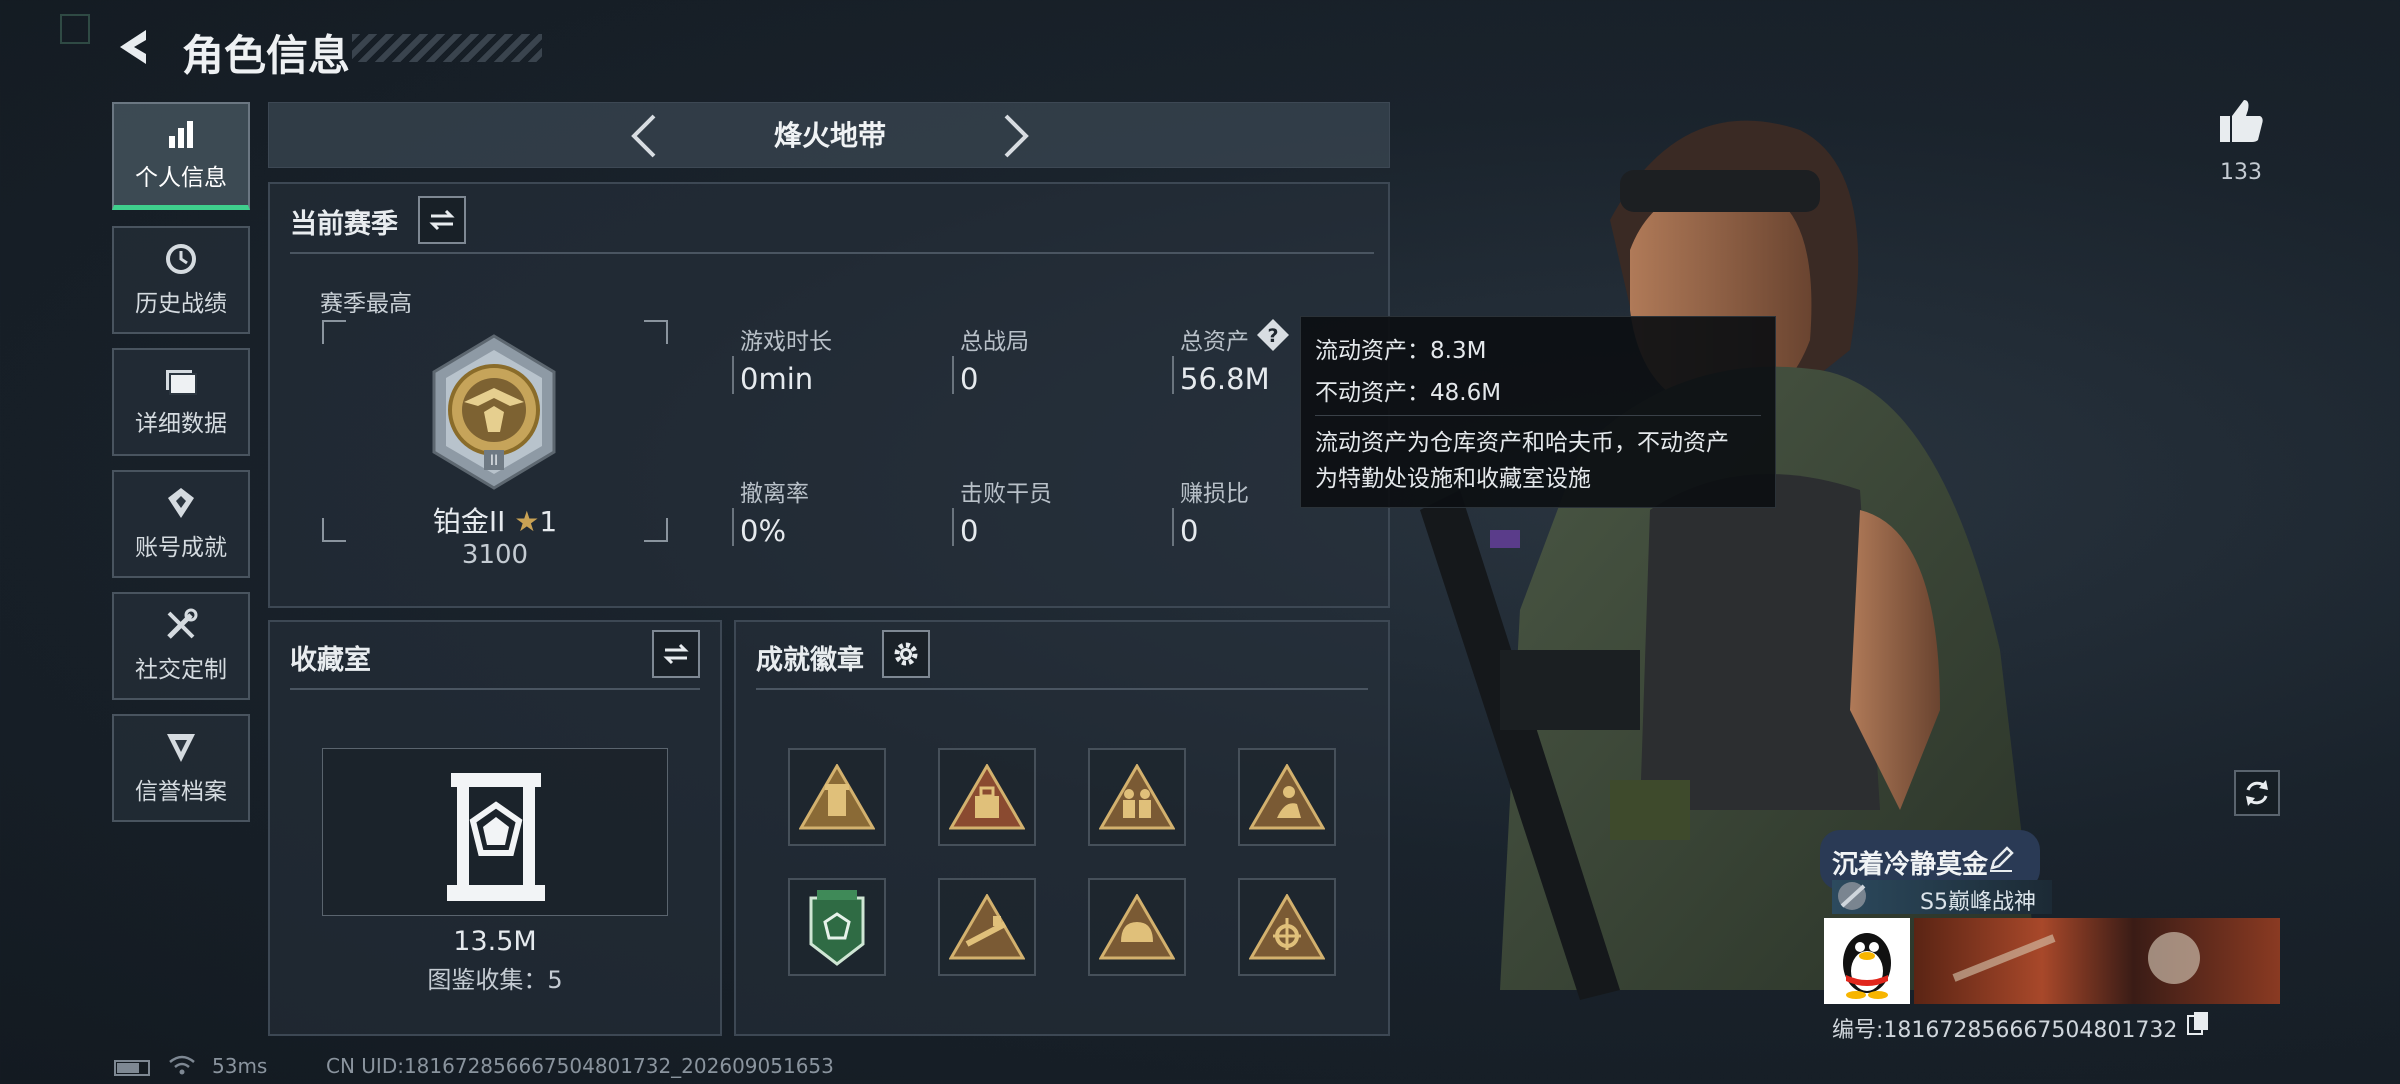  I want to click on rank-emblem: II, so click(494, 412).